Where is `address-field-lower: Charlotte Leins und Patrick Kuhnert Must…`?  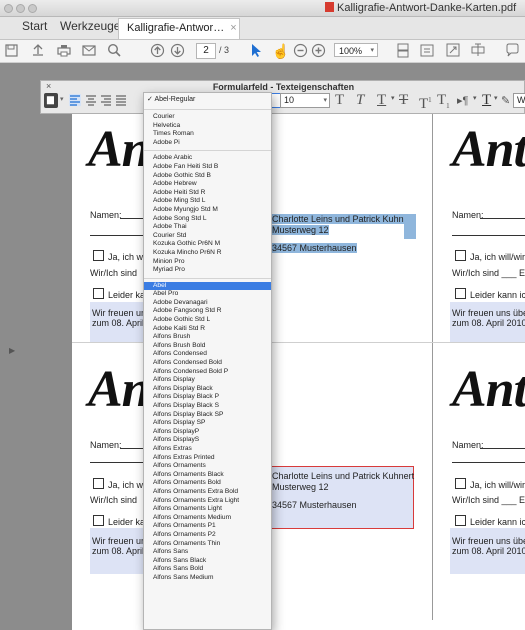
address-field-lower: Charlotte Leins und Patrick Kuhnert Must… is located at coordinates (340, 497).